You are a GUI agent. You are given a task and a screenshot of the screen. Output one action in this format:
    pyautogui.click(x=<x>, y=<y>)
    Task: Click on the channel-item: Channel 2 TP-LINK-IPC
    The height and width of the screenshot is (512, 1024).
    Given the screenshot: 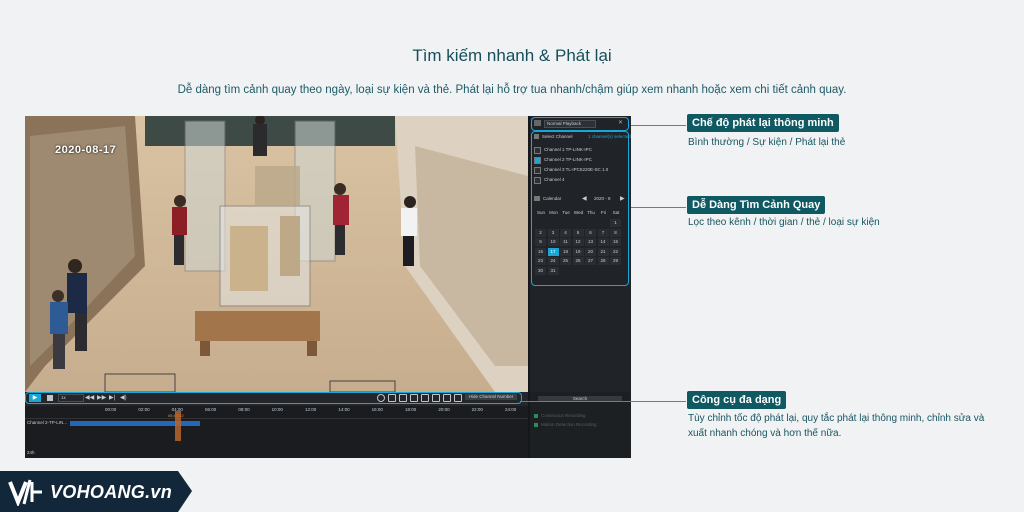 What is the action you would take?
    pyautogui.click(x=580, y=160)
    